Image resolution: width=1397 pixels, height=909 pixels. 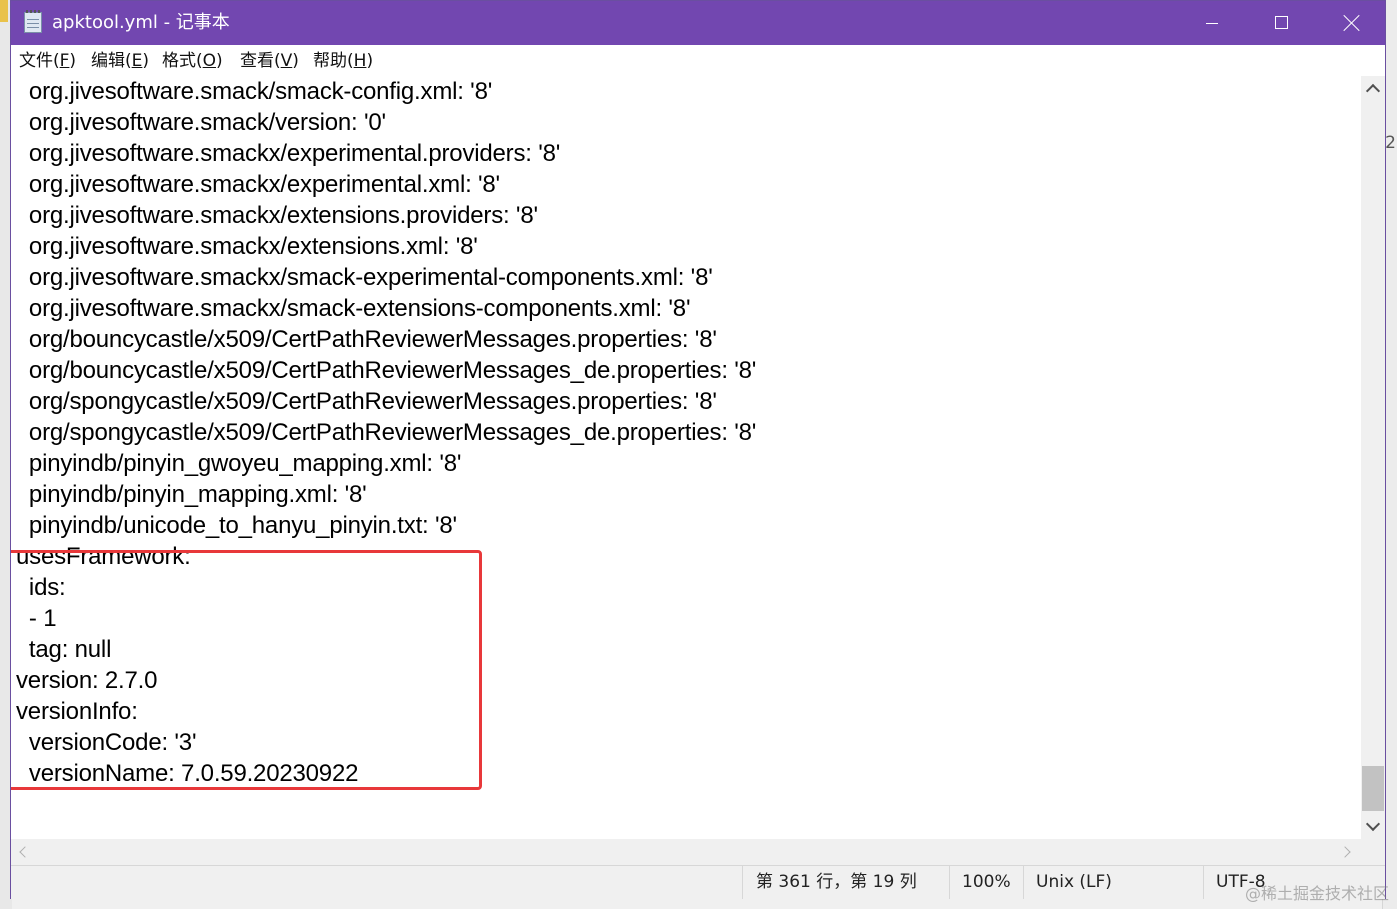 I want to click on text-line: versionName: 7.0.59.20230922, so click(x=187, y=773).